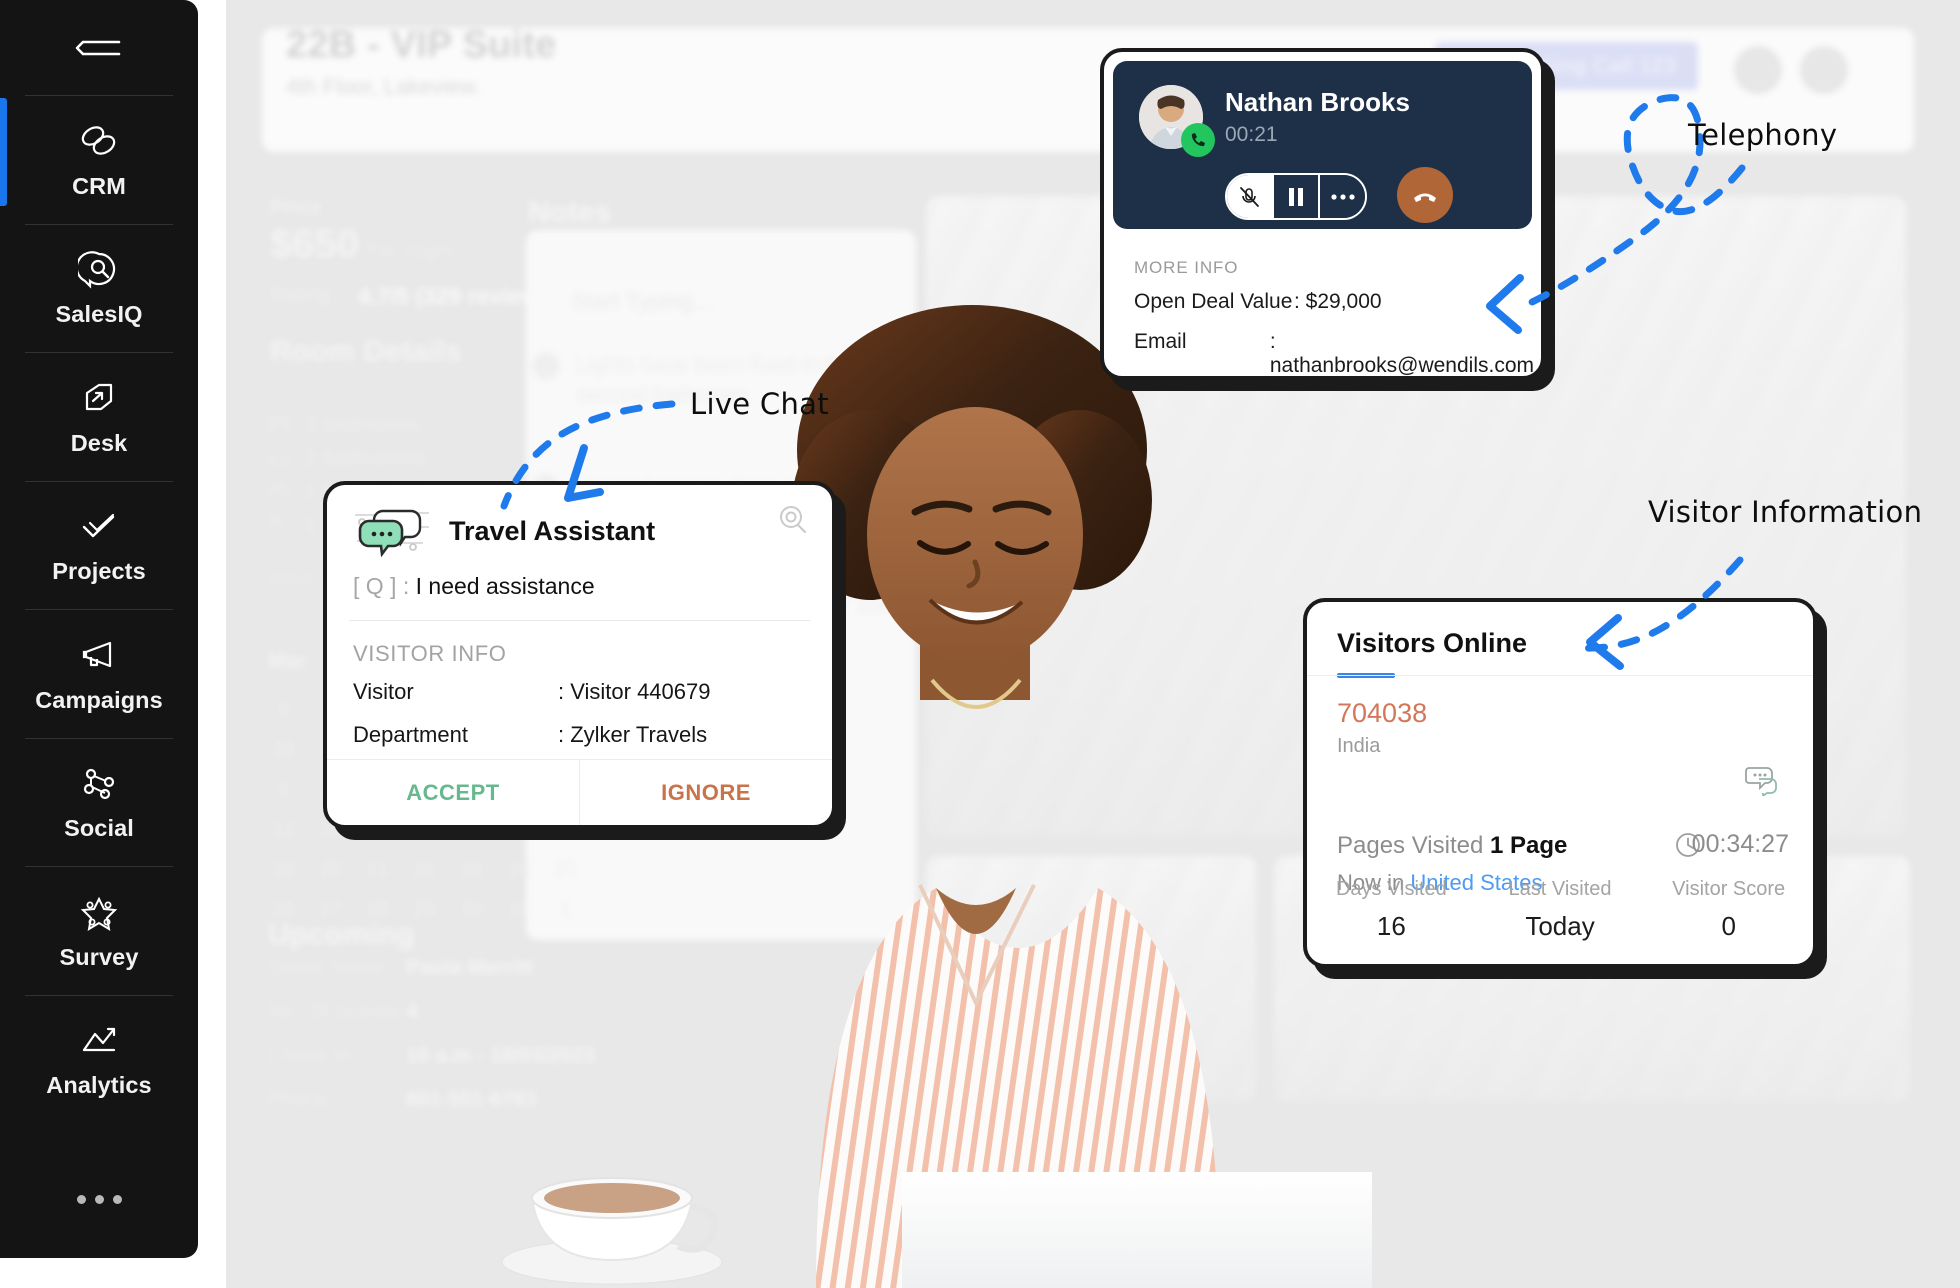  What do you see at coordinates (377, 870) in the screenshot?
I see `calendar-day: 21` at bounding box center [377, 870].